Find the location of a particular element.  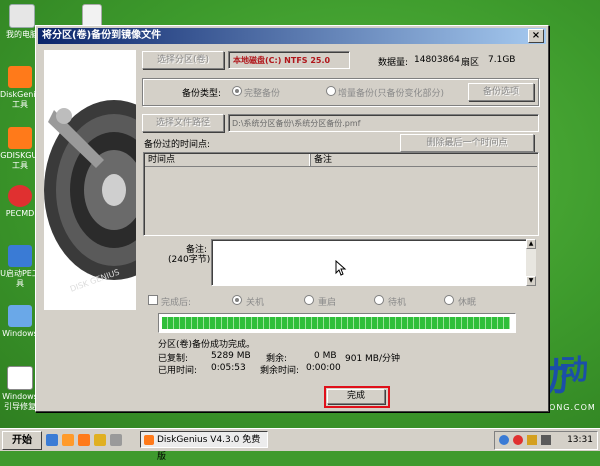

shutdown-radio is located at coordinates (237, 300).